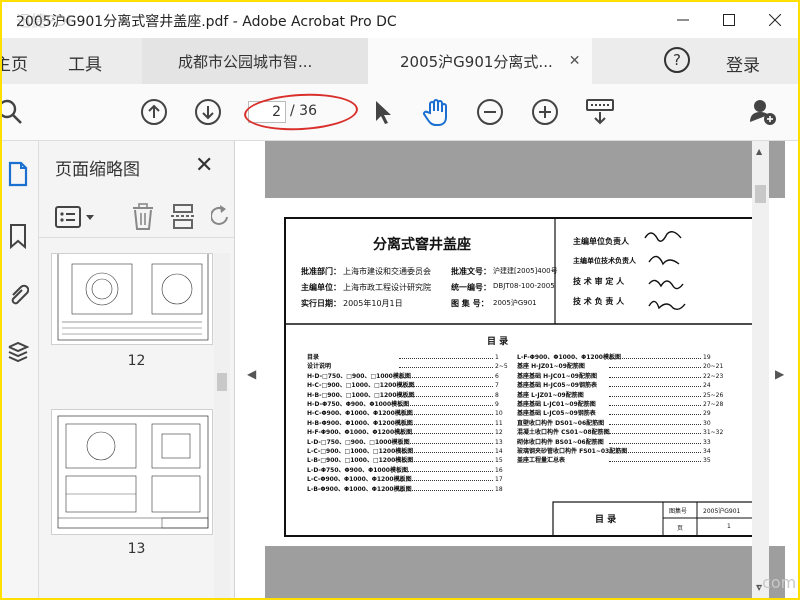 The image size is (800, 600). What do you see at coordinates (575, 61) in the screenshot?
I see `tab-close-icon: ✕` at bounding box center [575, 61].